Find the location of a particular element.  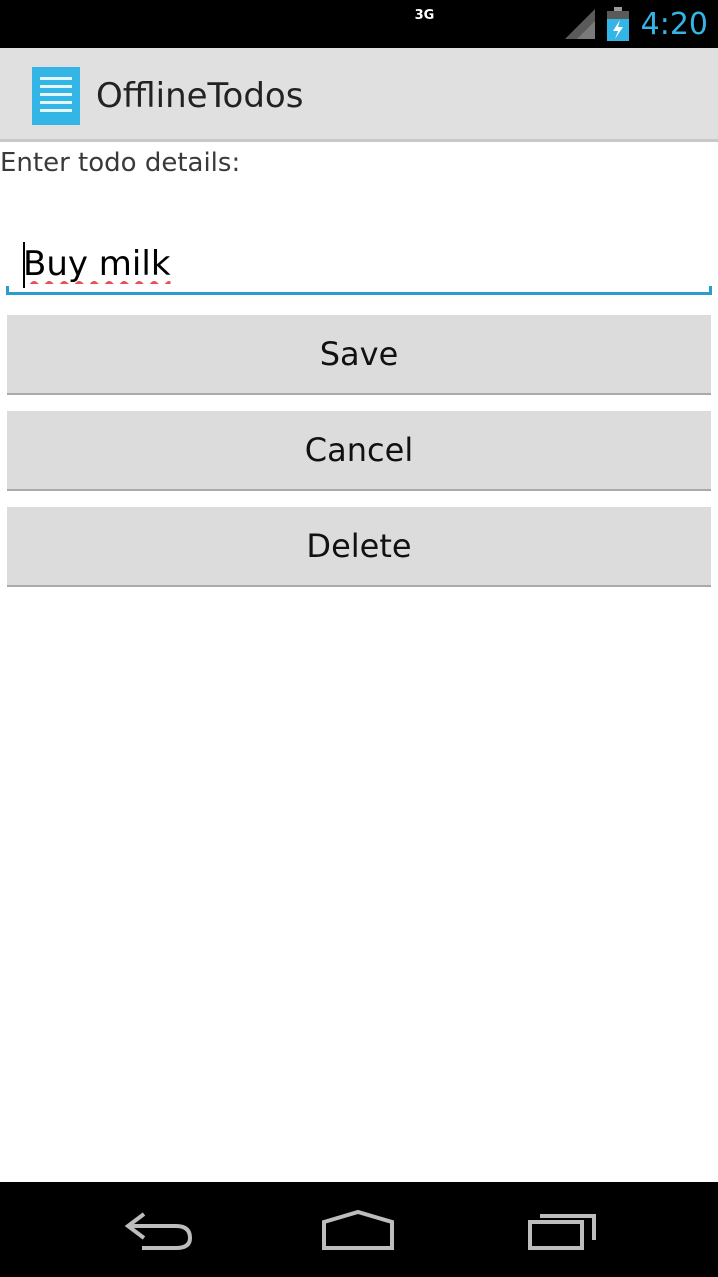

save-button: Save is located at coordinates (359, 355).